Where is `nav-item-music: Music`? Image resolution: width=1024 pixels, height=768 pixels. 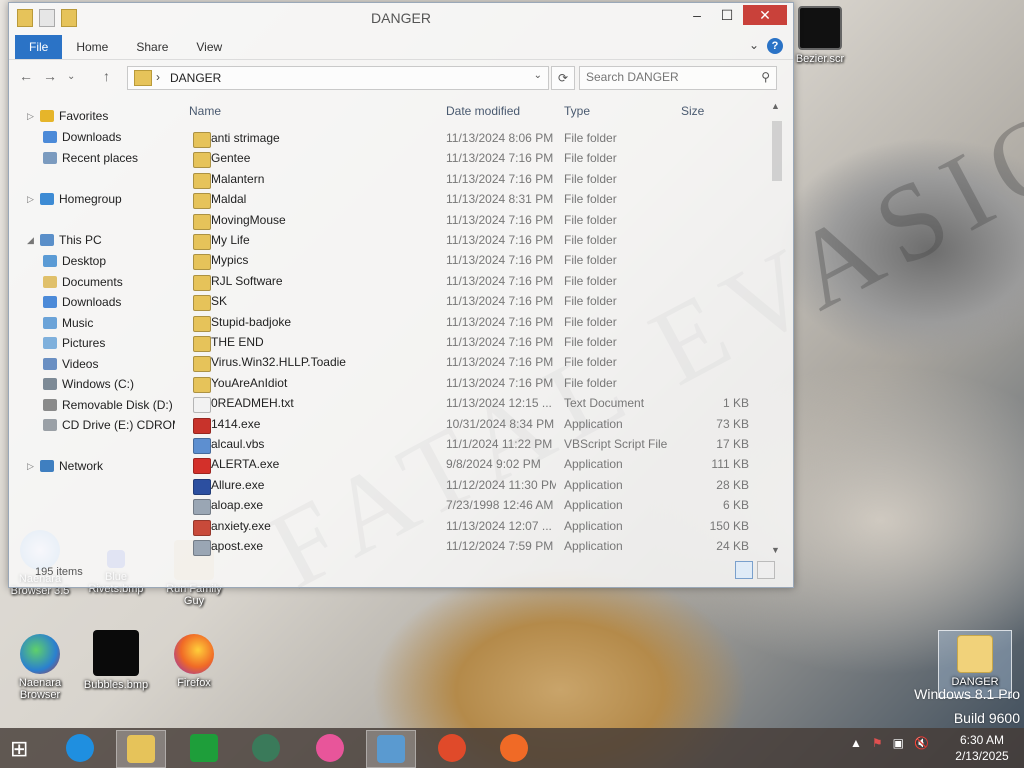 nav-item-music: Music is located at coordinates (68, 323).